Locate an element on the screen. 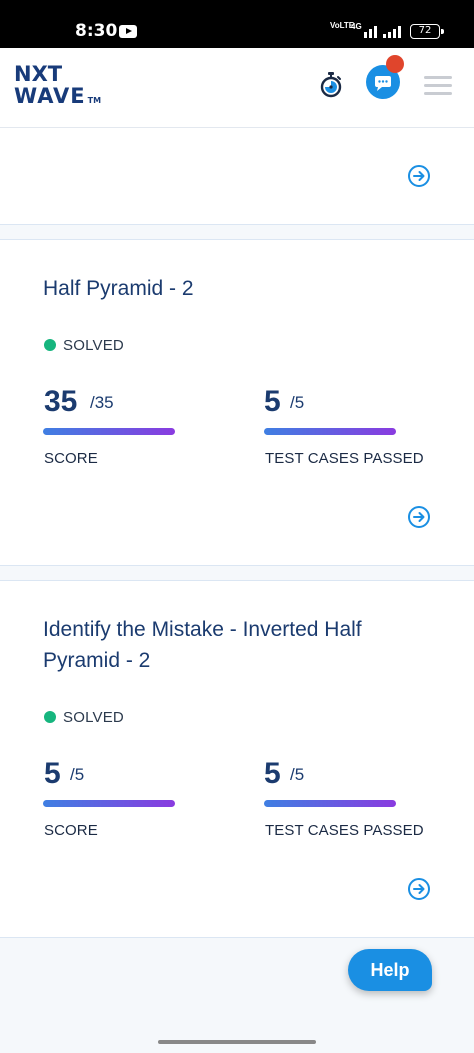 Image resolution: width=474 pixels, height=1053 pixels. problem-card-partial is located at coordinates (237, 176).